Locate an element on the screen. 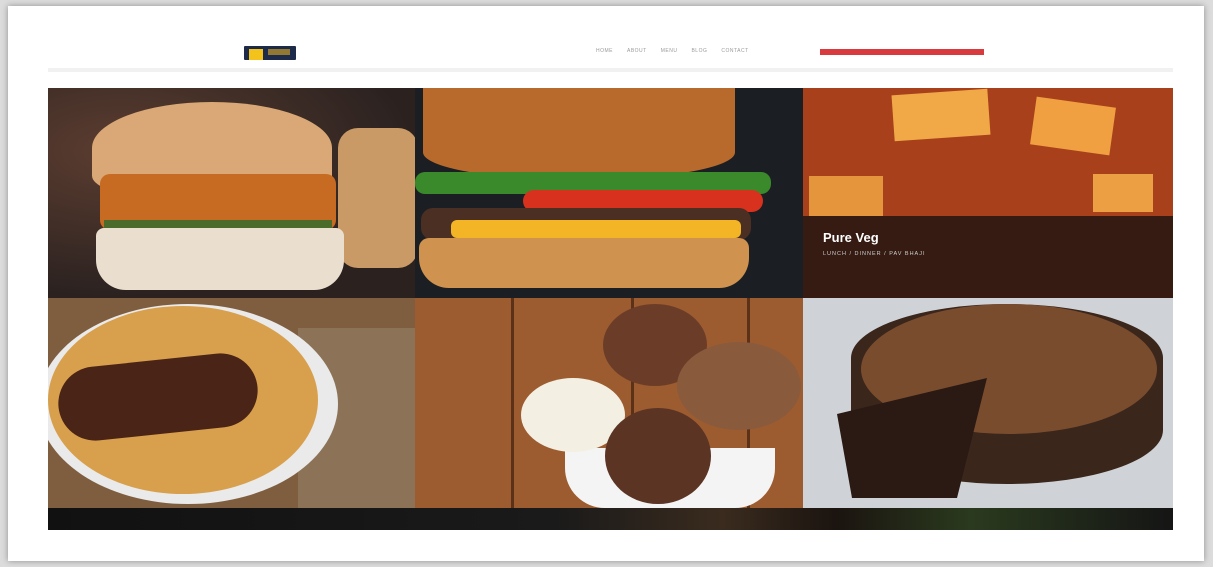 This screenshot has width=1213, height=567. vada-pav-image is located at coordinates (231, 193).